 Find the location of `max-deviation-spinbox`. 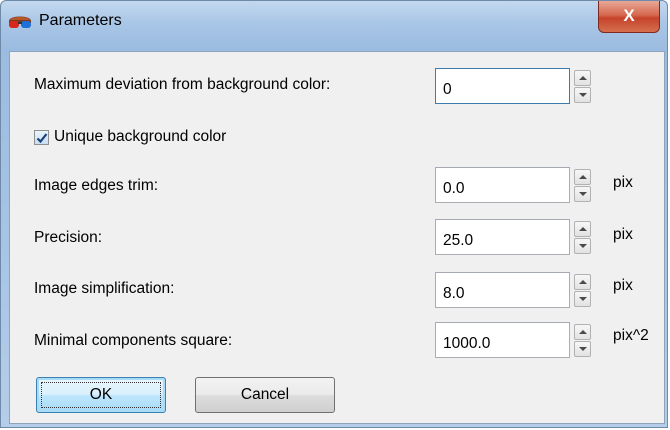

max-deviation-spinbox is located at coordinates (515, 86).